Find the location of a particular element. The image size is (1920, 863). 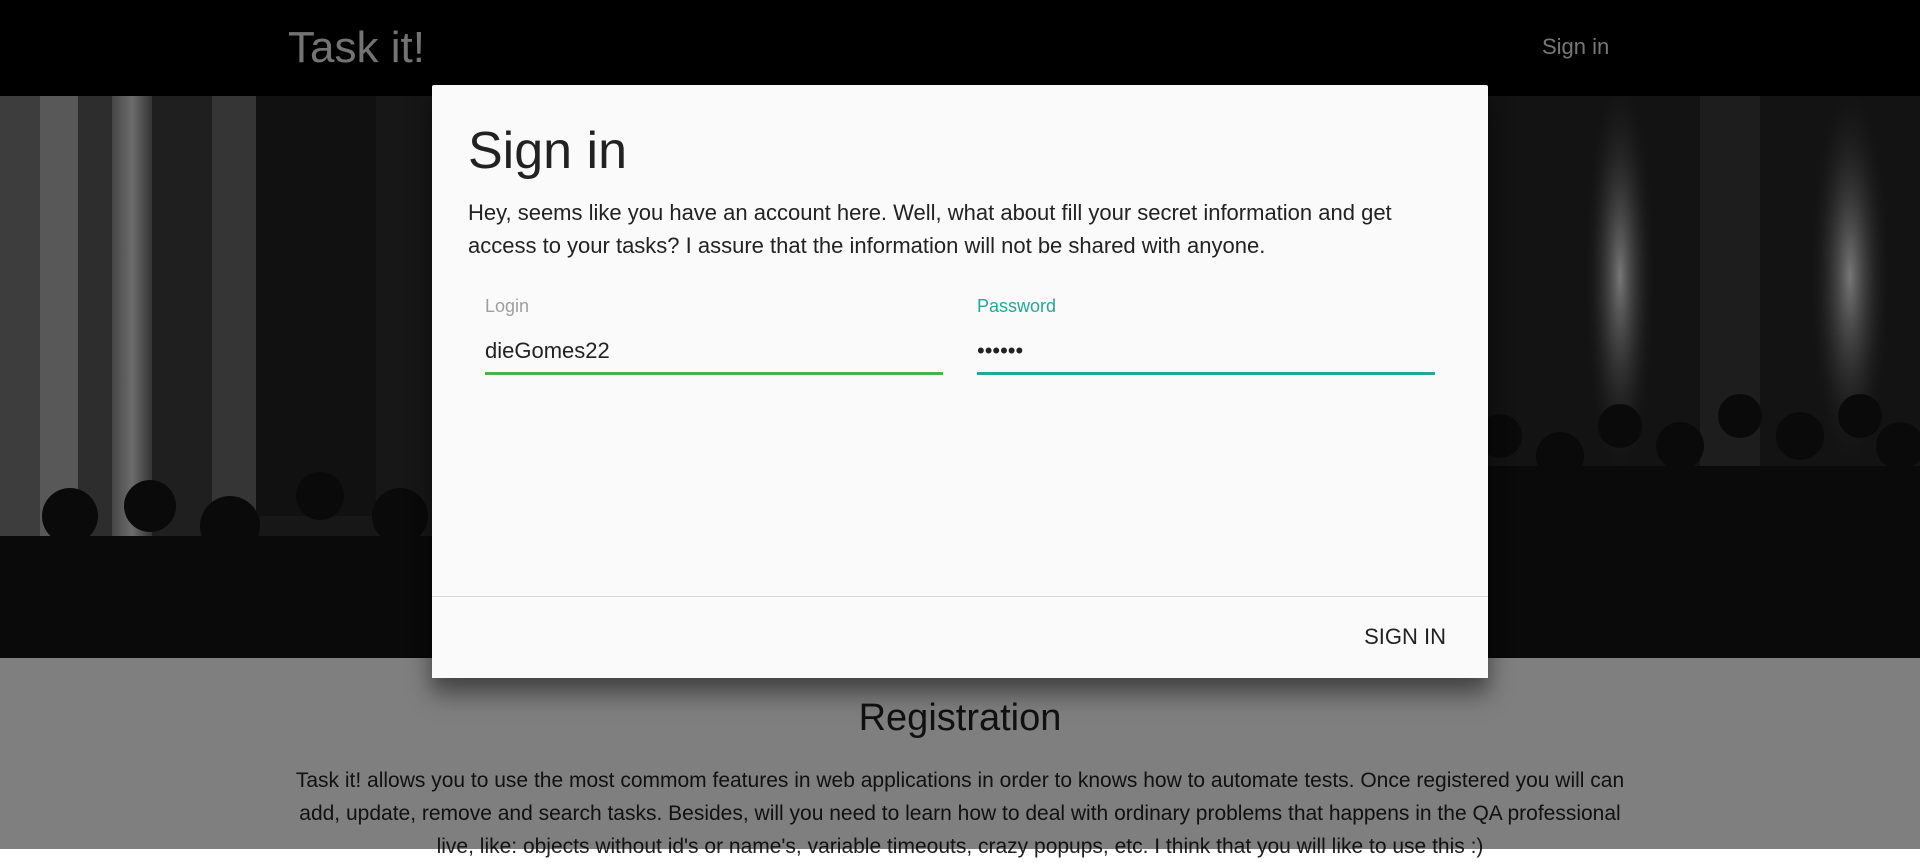

password-input is located at coordinates (1206, 352).